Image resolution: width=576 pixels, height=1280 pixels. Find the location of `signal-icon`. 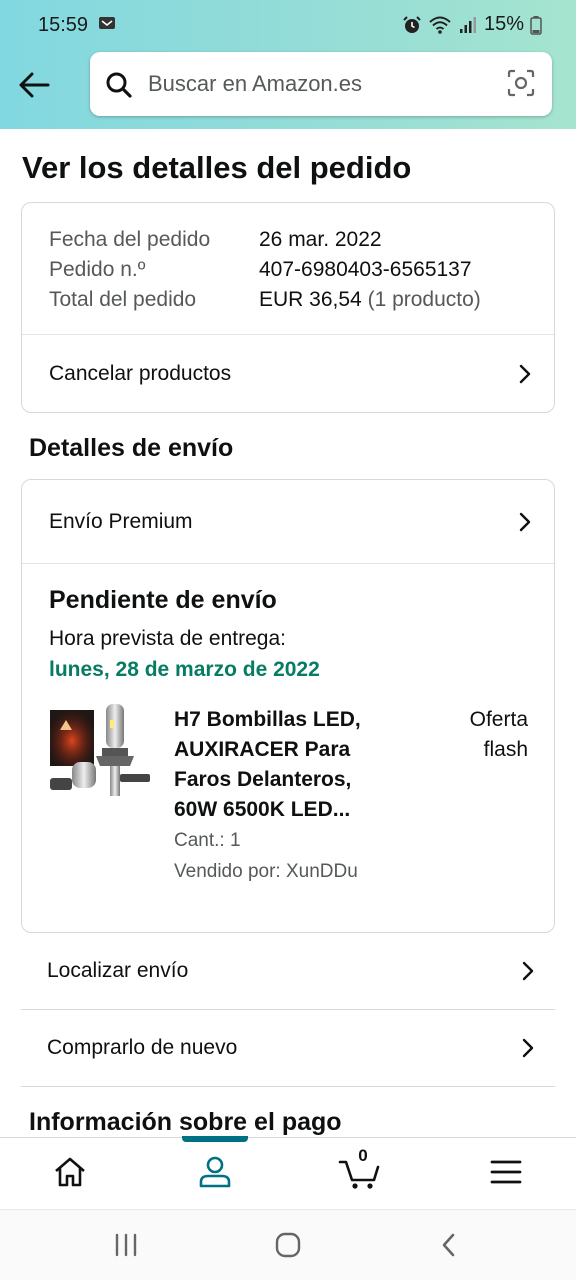

signal-icon is located at coordinates (467, 24).